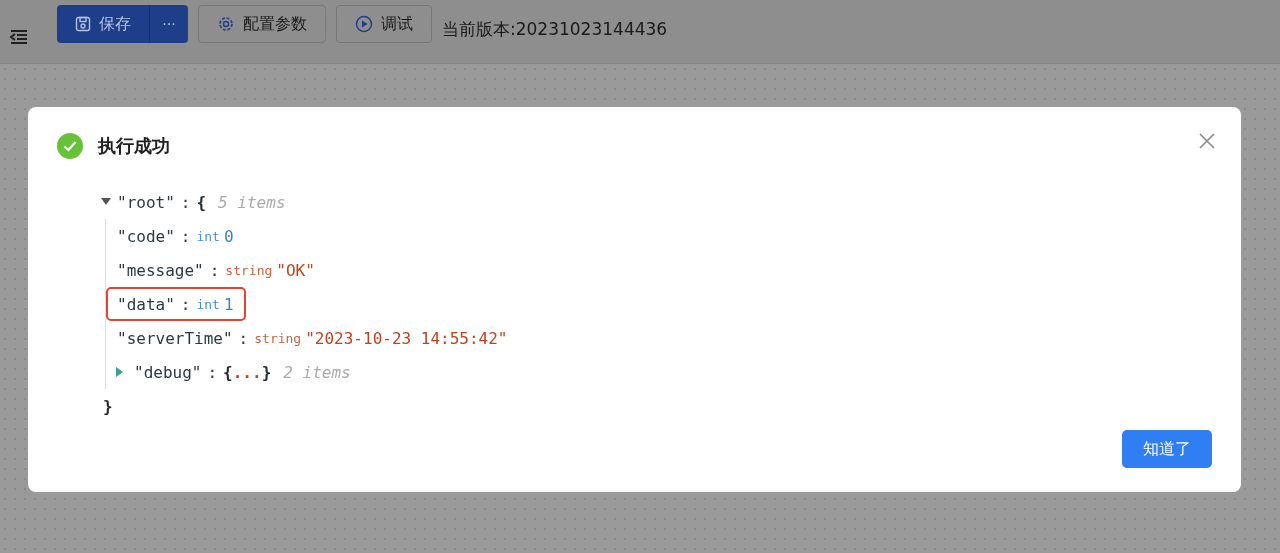  I want to click on json-key: "serverTime", so click(175, 338).